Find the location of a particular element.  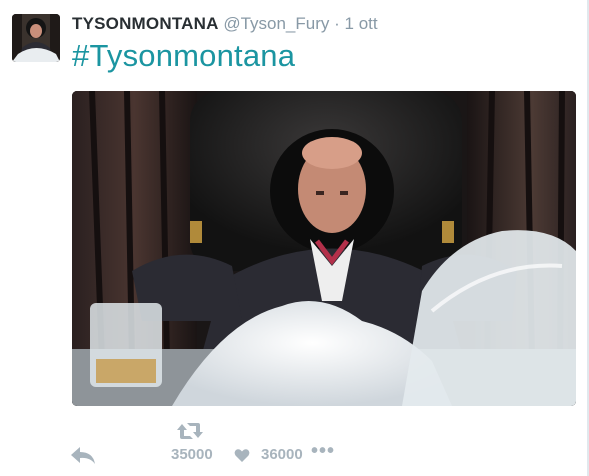

avatar is located at coordinates (36, 38).